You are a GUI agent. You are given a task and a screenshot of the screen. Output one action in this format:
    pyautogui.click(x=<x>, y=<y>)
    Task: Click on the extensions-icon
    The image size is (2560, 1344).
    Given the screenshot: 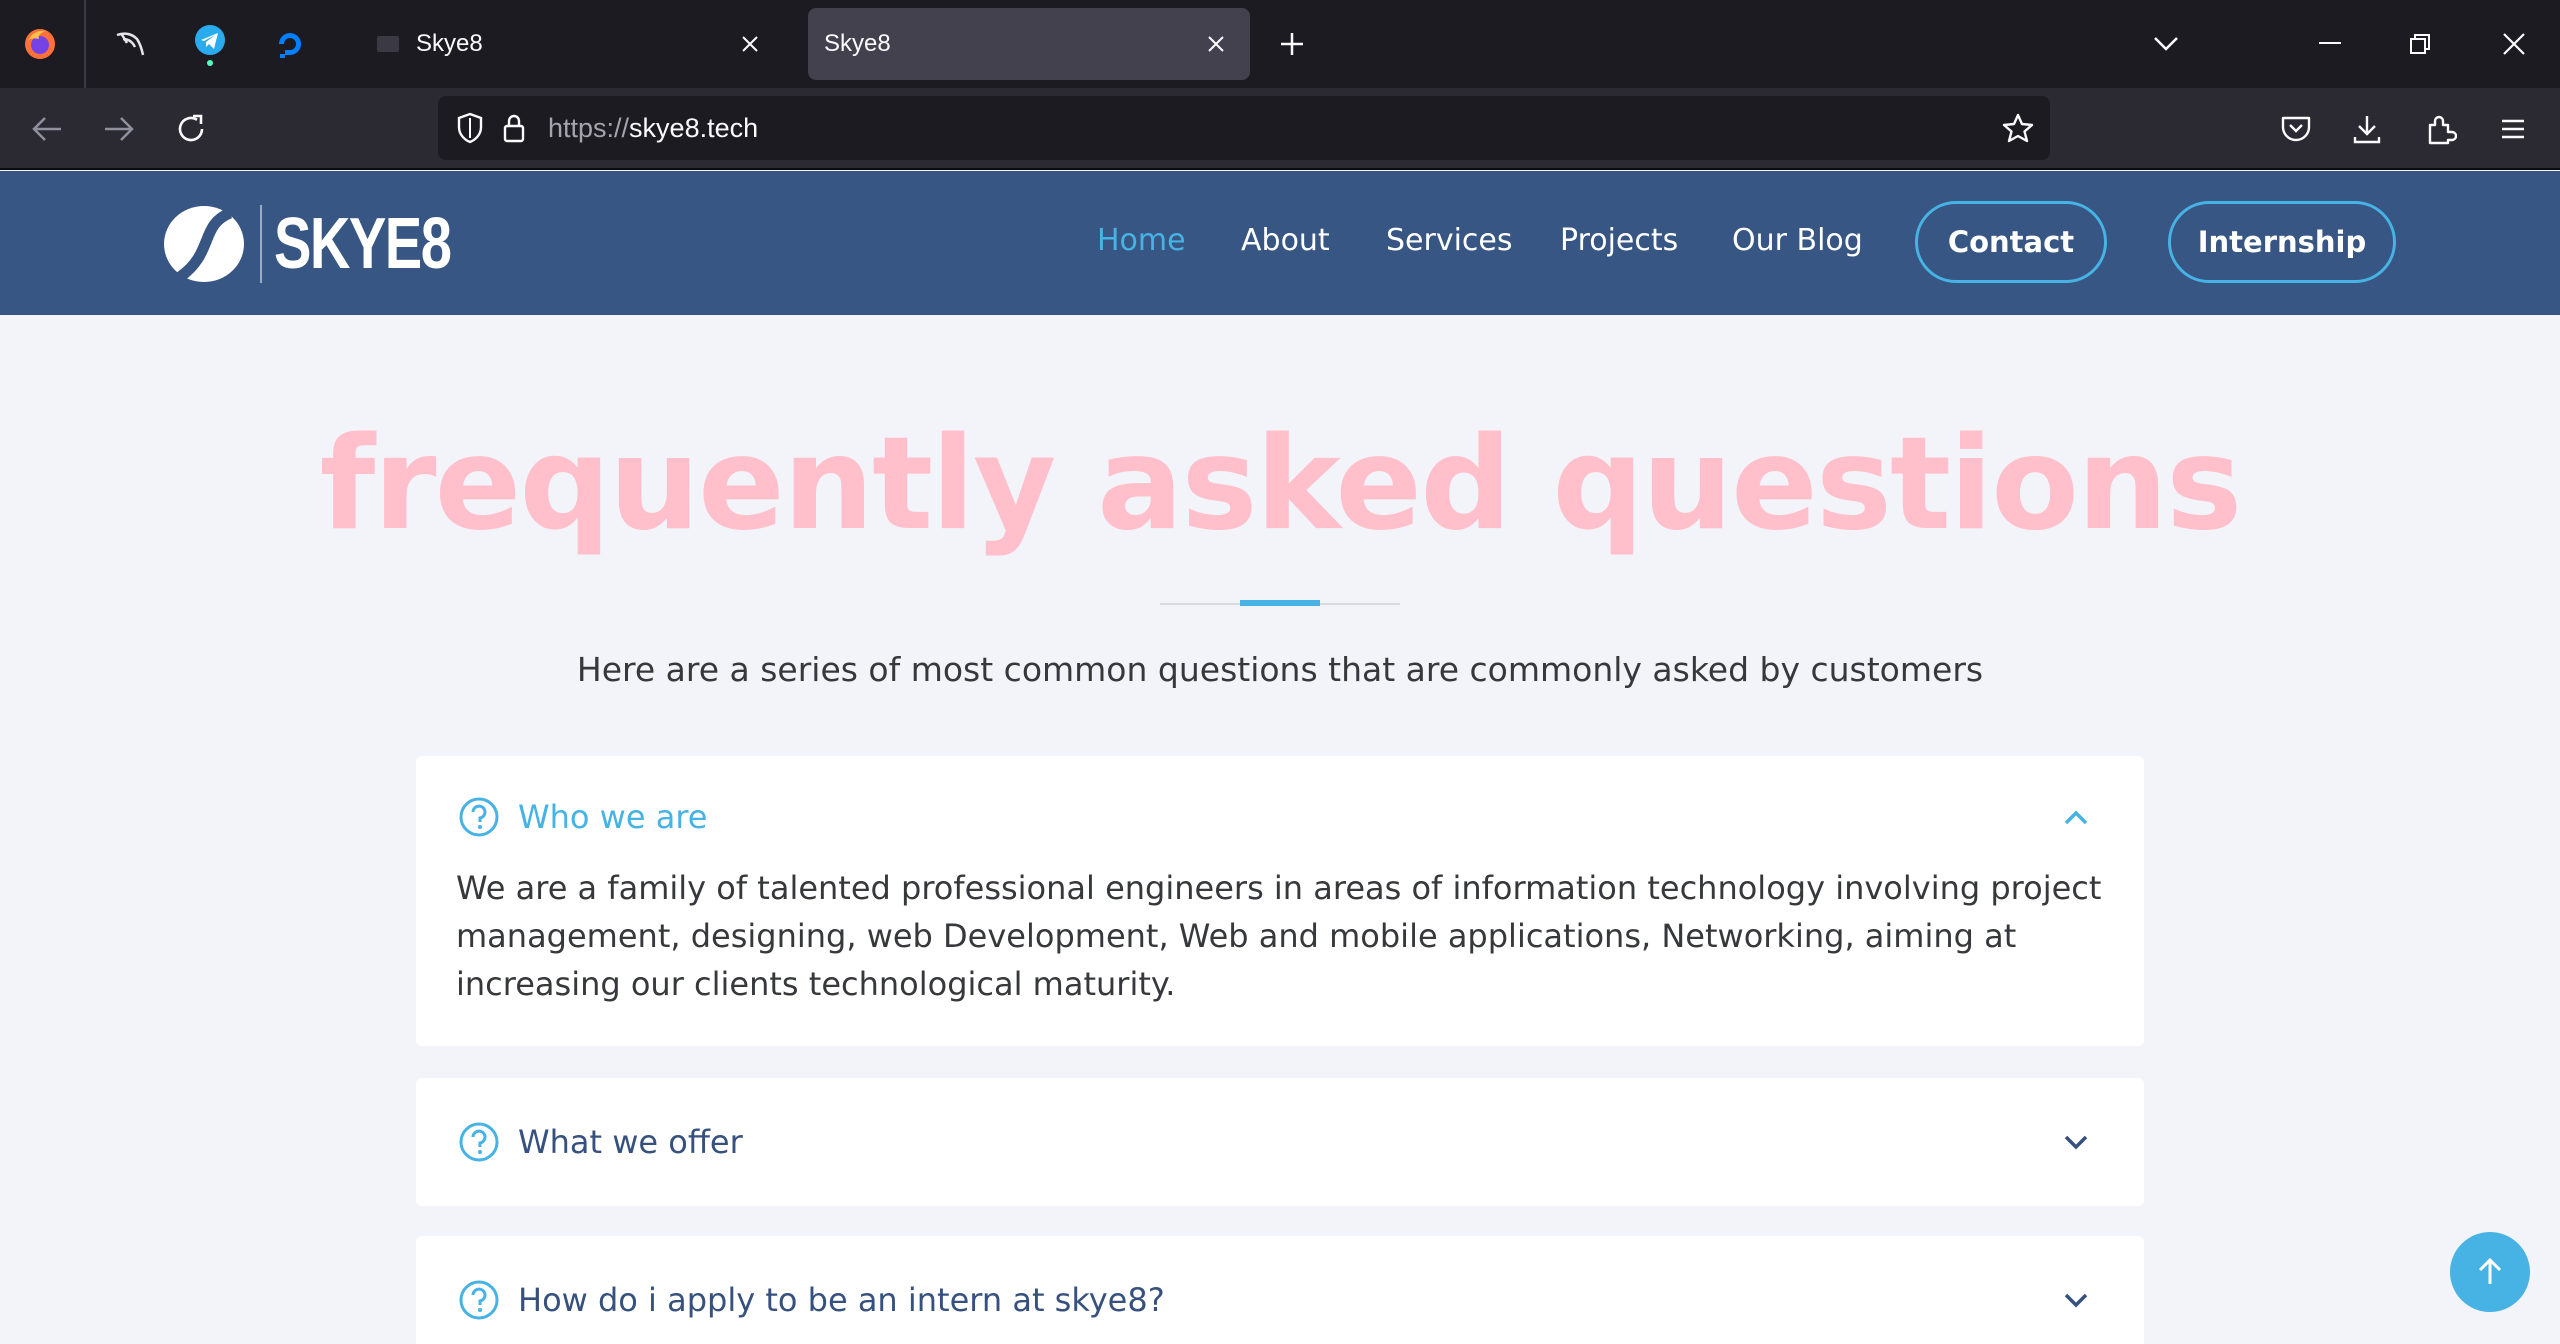 What is the action you would take?
    pyautogui.click(x=2441, y=129)
    